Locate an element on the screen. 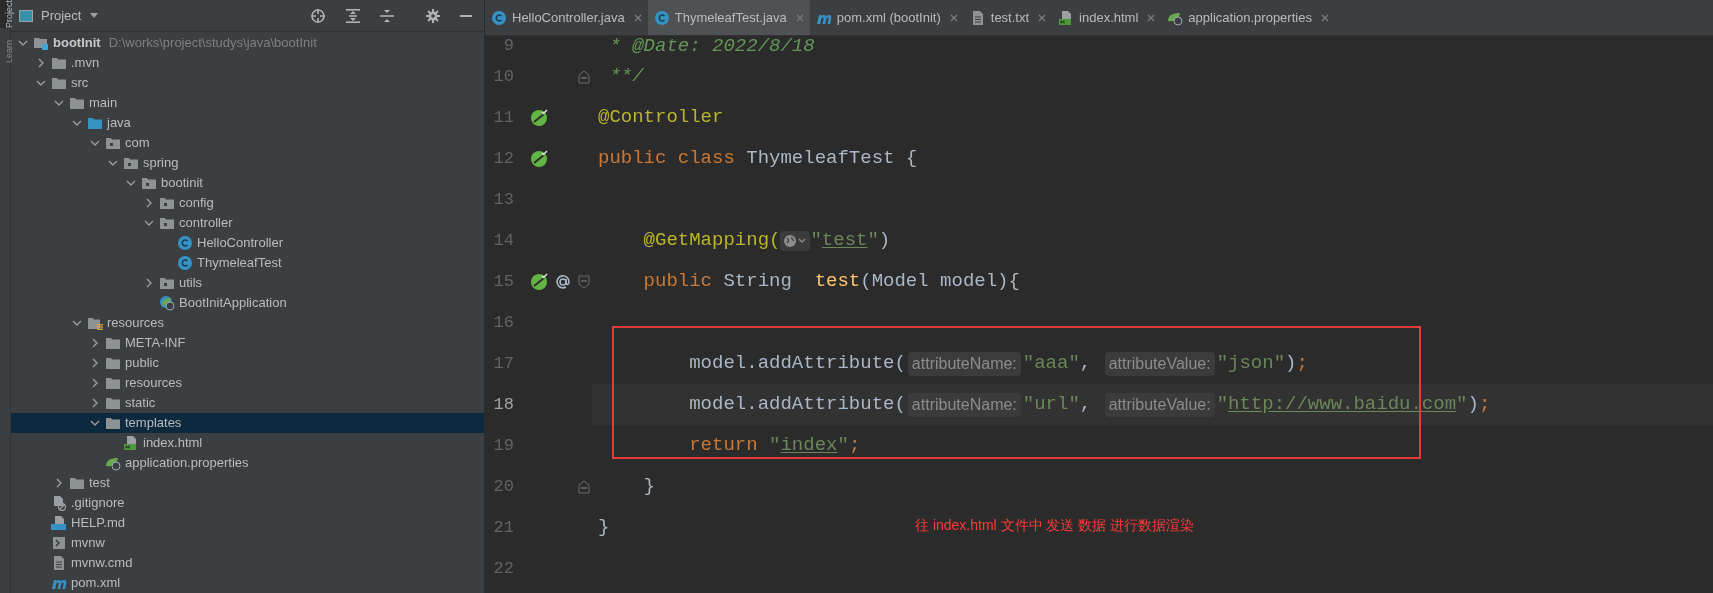 The width and height of the screenshot is (1713, 593). tree-item-label: config is located at coordinates (196, 203).